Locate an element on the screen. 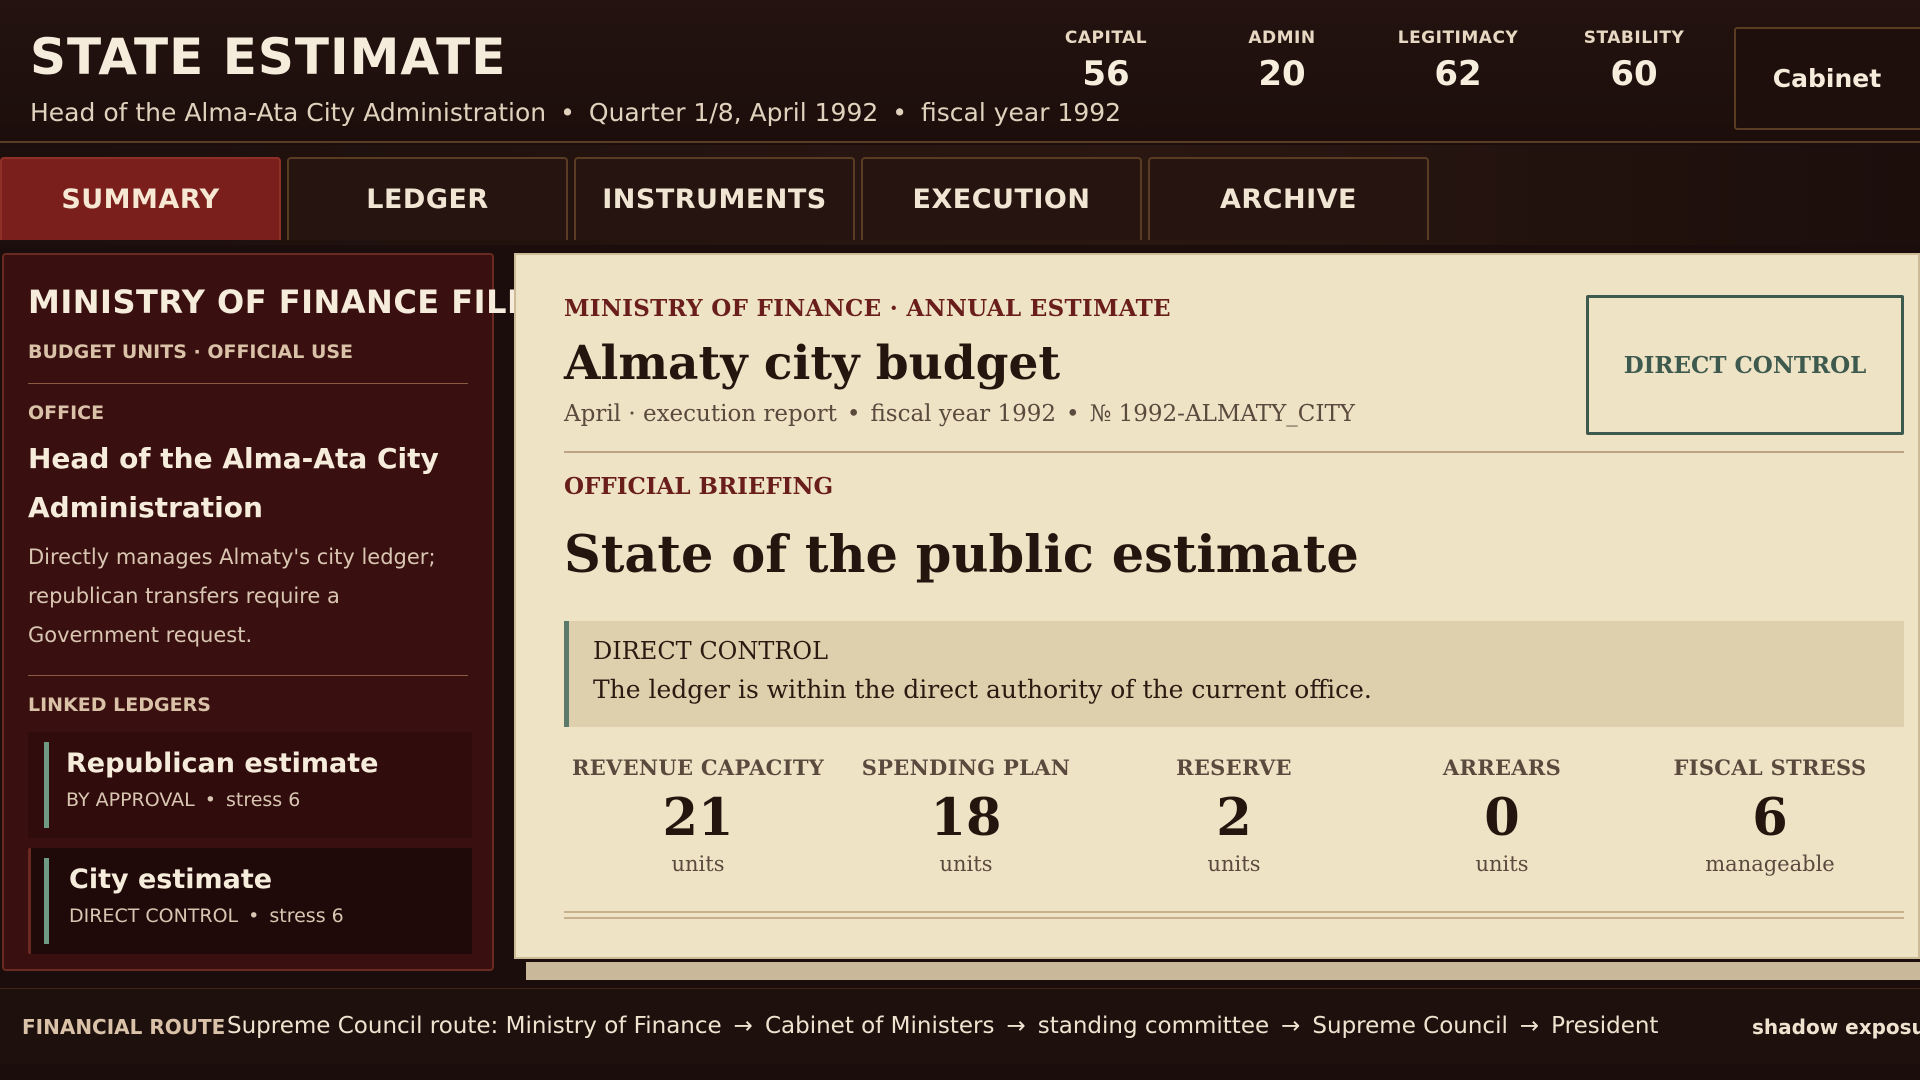  route-prefix: Supreme Council route: is located at coordinates (363, 1026).